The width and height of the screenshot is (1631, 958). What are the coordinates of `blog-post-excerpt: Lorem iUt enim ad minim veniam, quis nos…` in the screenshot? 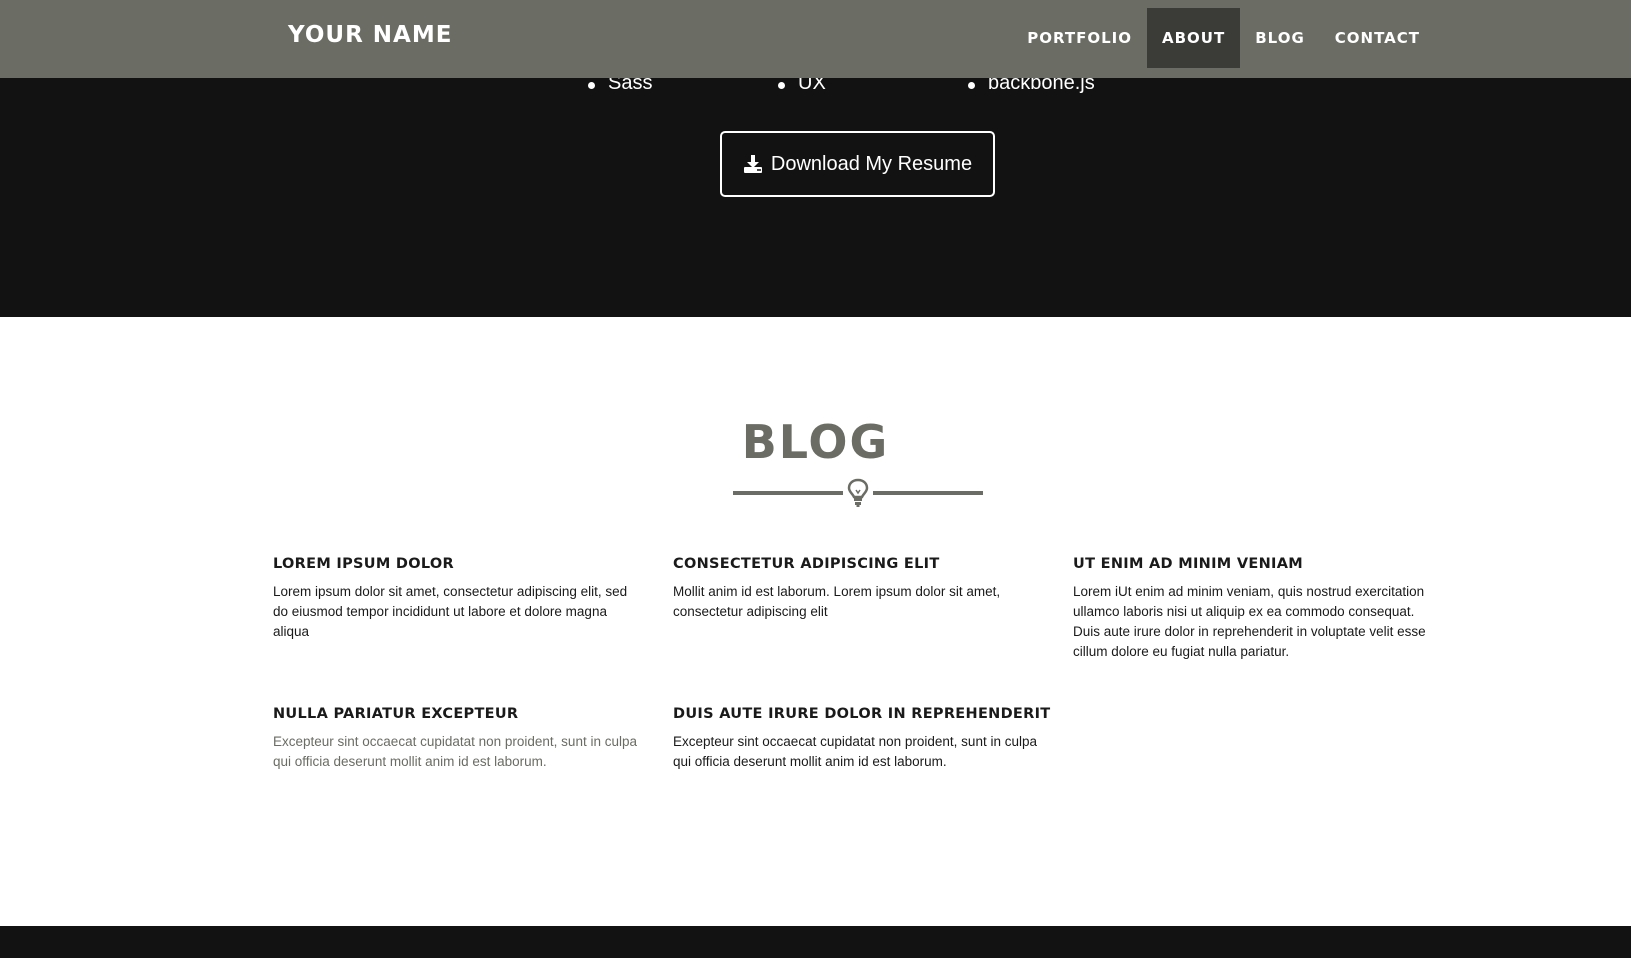 It's located at (1249, 621).